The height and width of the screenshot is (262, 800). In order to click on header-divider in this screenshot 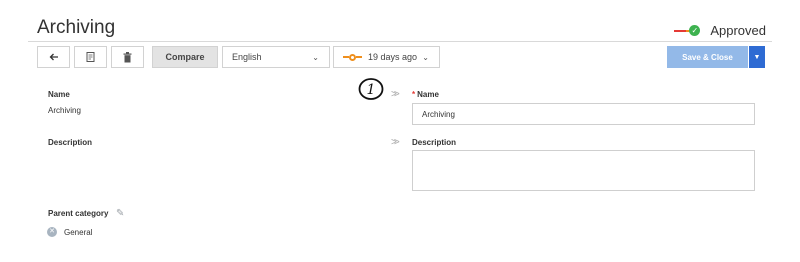, I will do `click(400, 41)`.